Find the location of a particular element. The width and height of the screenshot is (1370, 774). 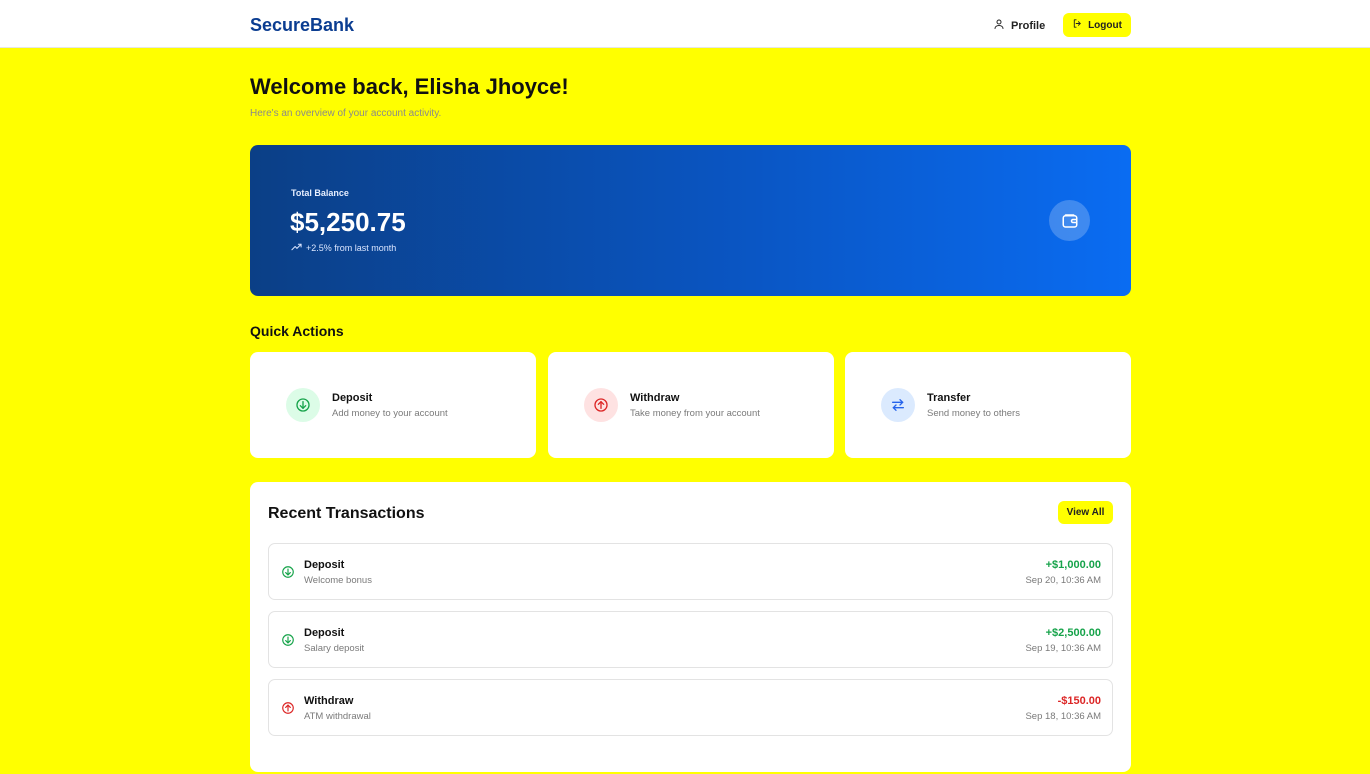

transfer-action-card: Transfer Send money to others is located at coordinates (988, 405).